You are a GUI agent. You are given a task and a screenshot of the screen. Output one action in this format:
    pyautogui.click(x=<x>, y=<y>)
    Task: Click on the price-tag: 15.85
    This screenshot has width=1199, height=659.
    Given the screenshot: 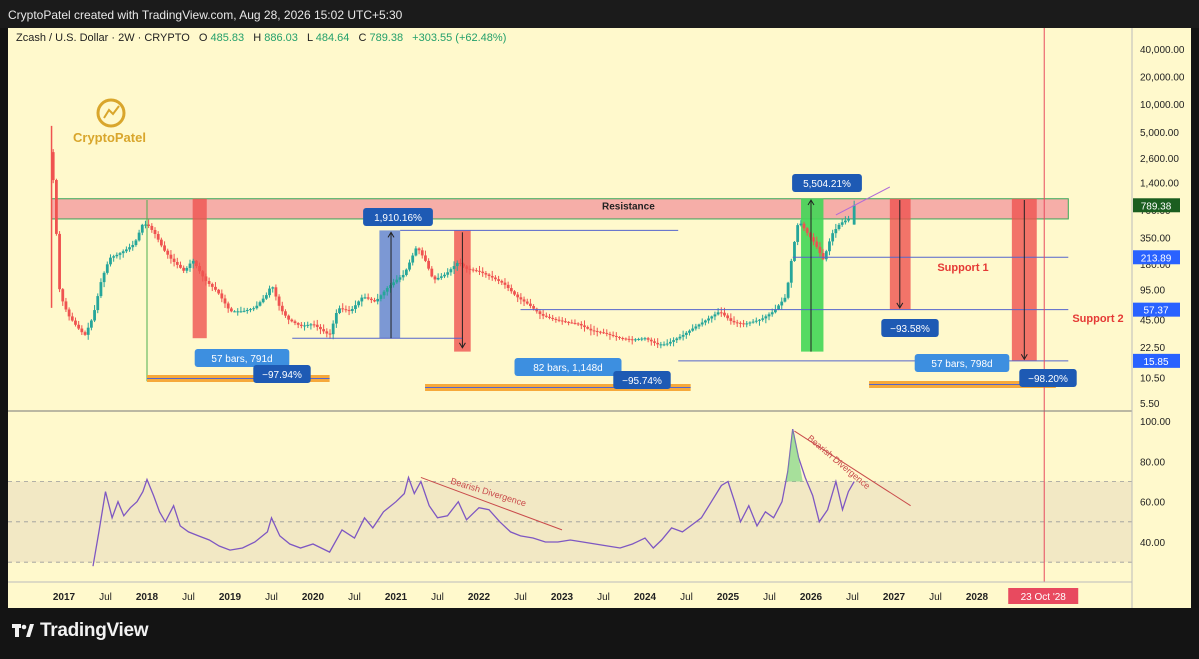 What is the action you would take?
    pyautogui.click(x=1155, y=362)
    